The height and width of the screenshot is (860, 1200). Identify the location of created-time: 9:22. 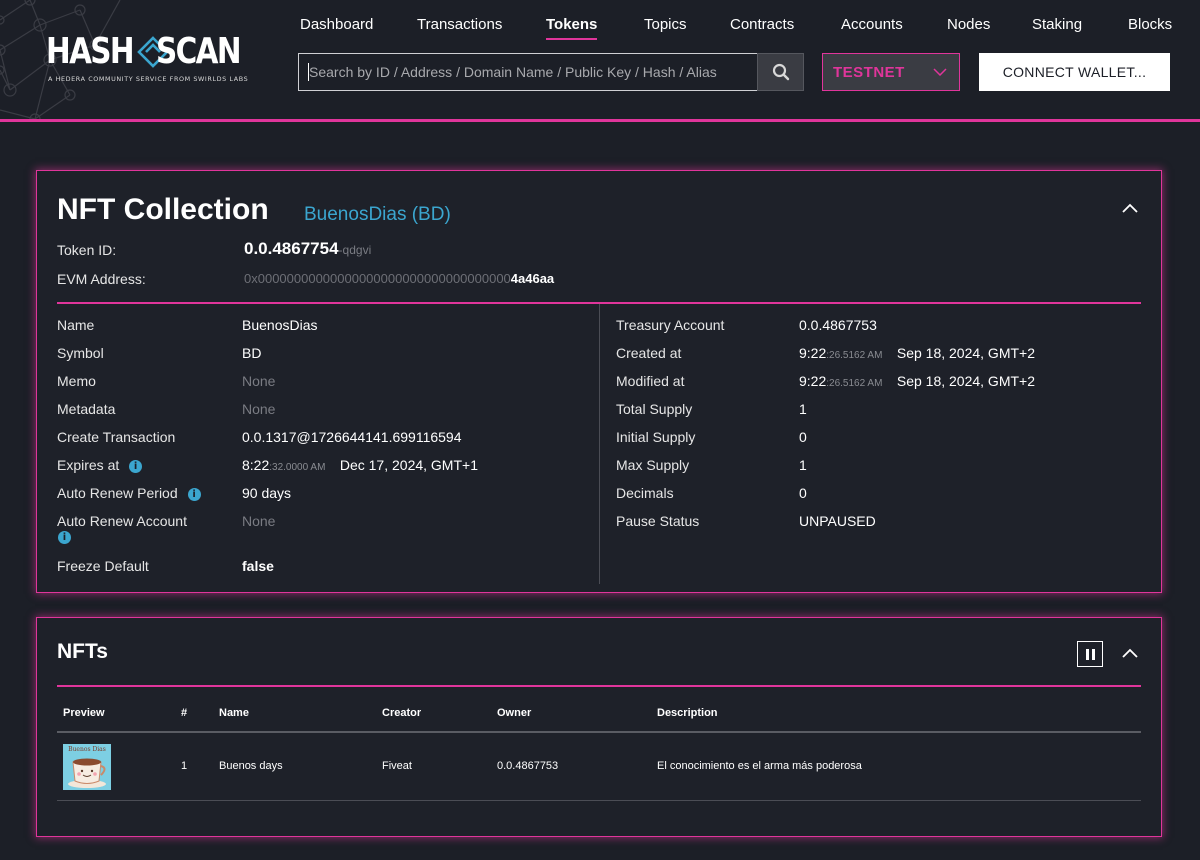
(813, 353).